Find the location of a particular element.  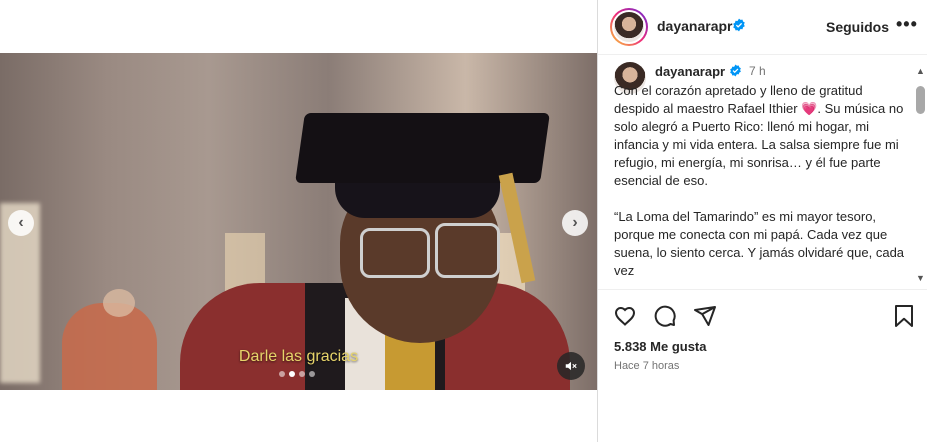

avatar is located at coordinates (629, 27).